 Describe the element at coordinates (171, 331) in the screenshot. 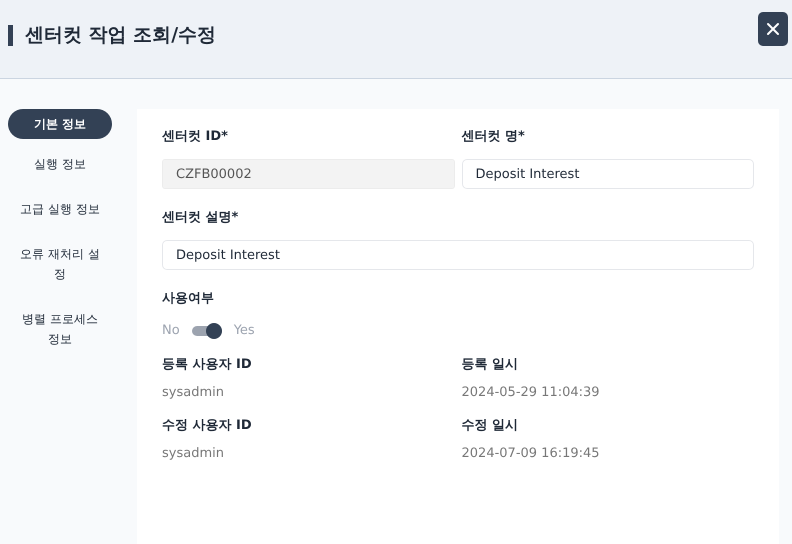

I see `toggle-off-label: No` at that location.